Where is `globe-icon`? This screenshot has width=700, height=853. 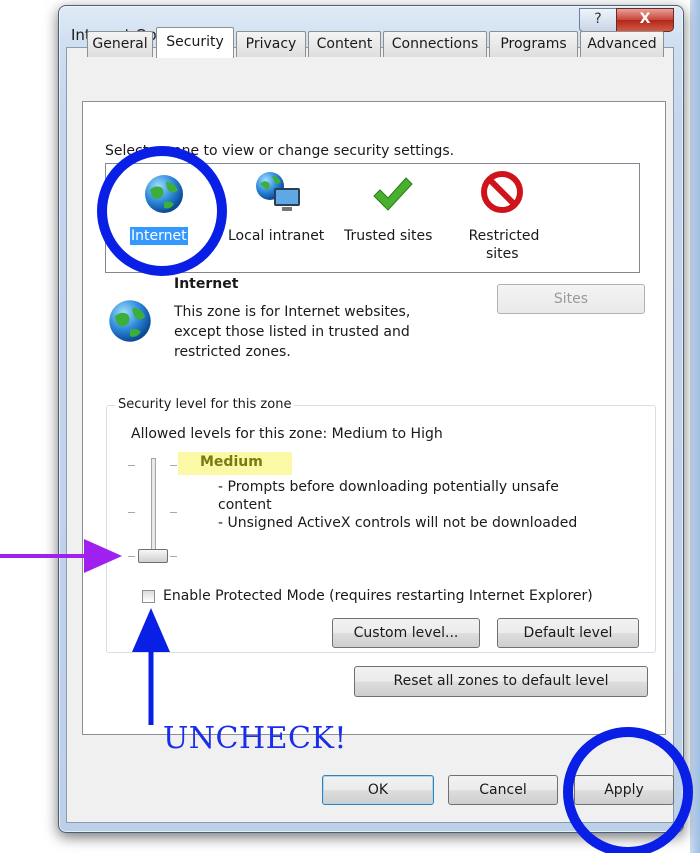
globe-icon is located at coordinates (164, 194).